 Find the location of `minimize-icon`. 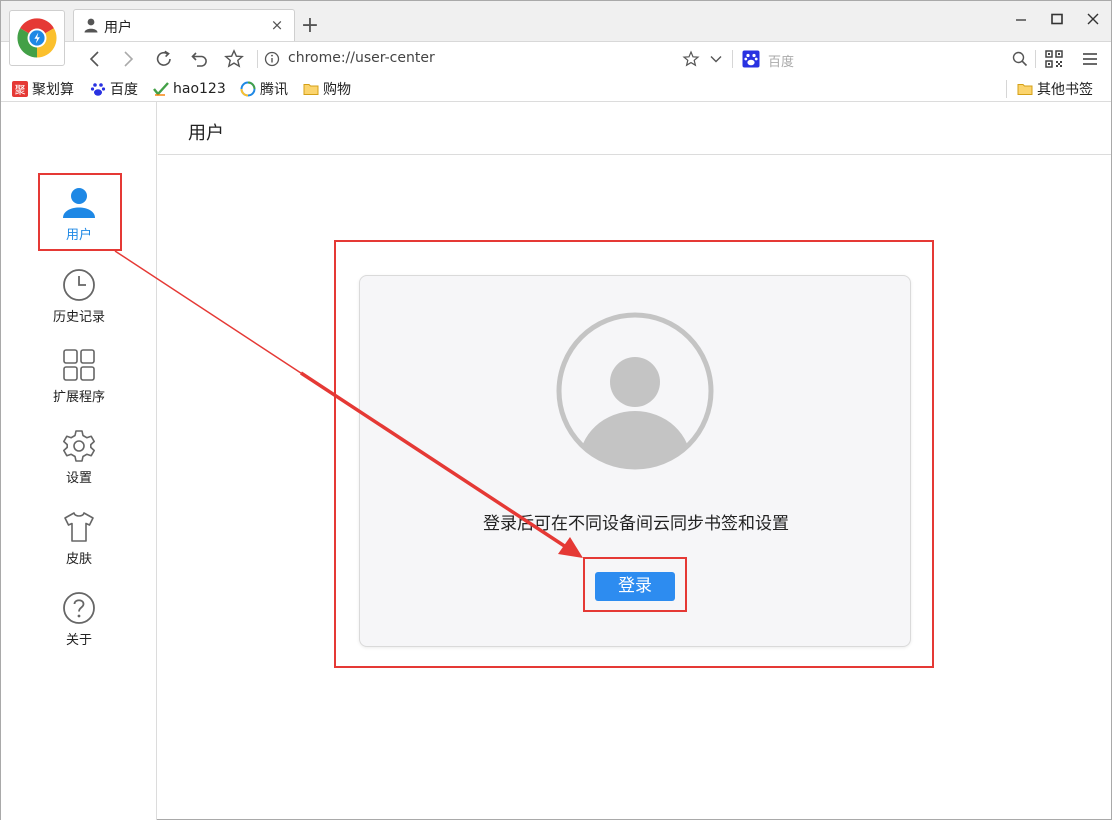

minimize-icon is located at coordinates (1021, 19).